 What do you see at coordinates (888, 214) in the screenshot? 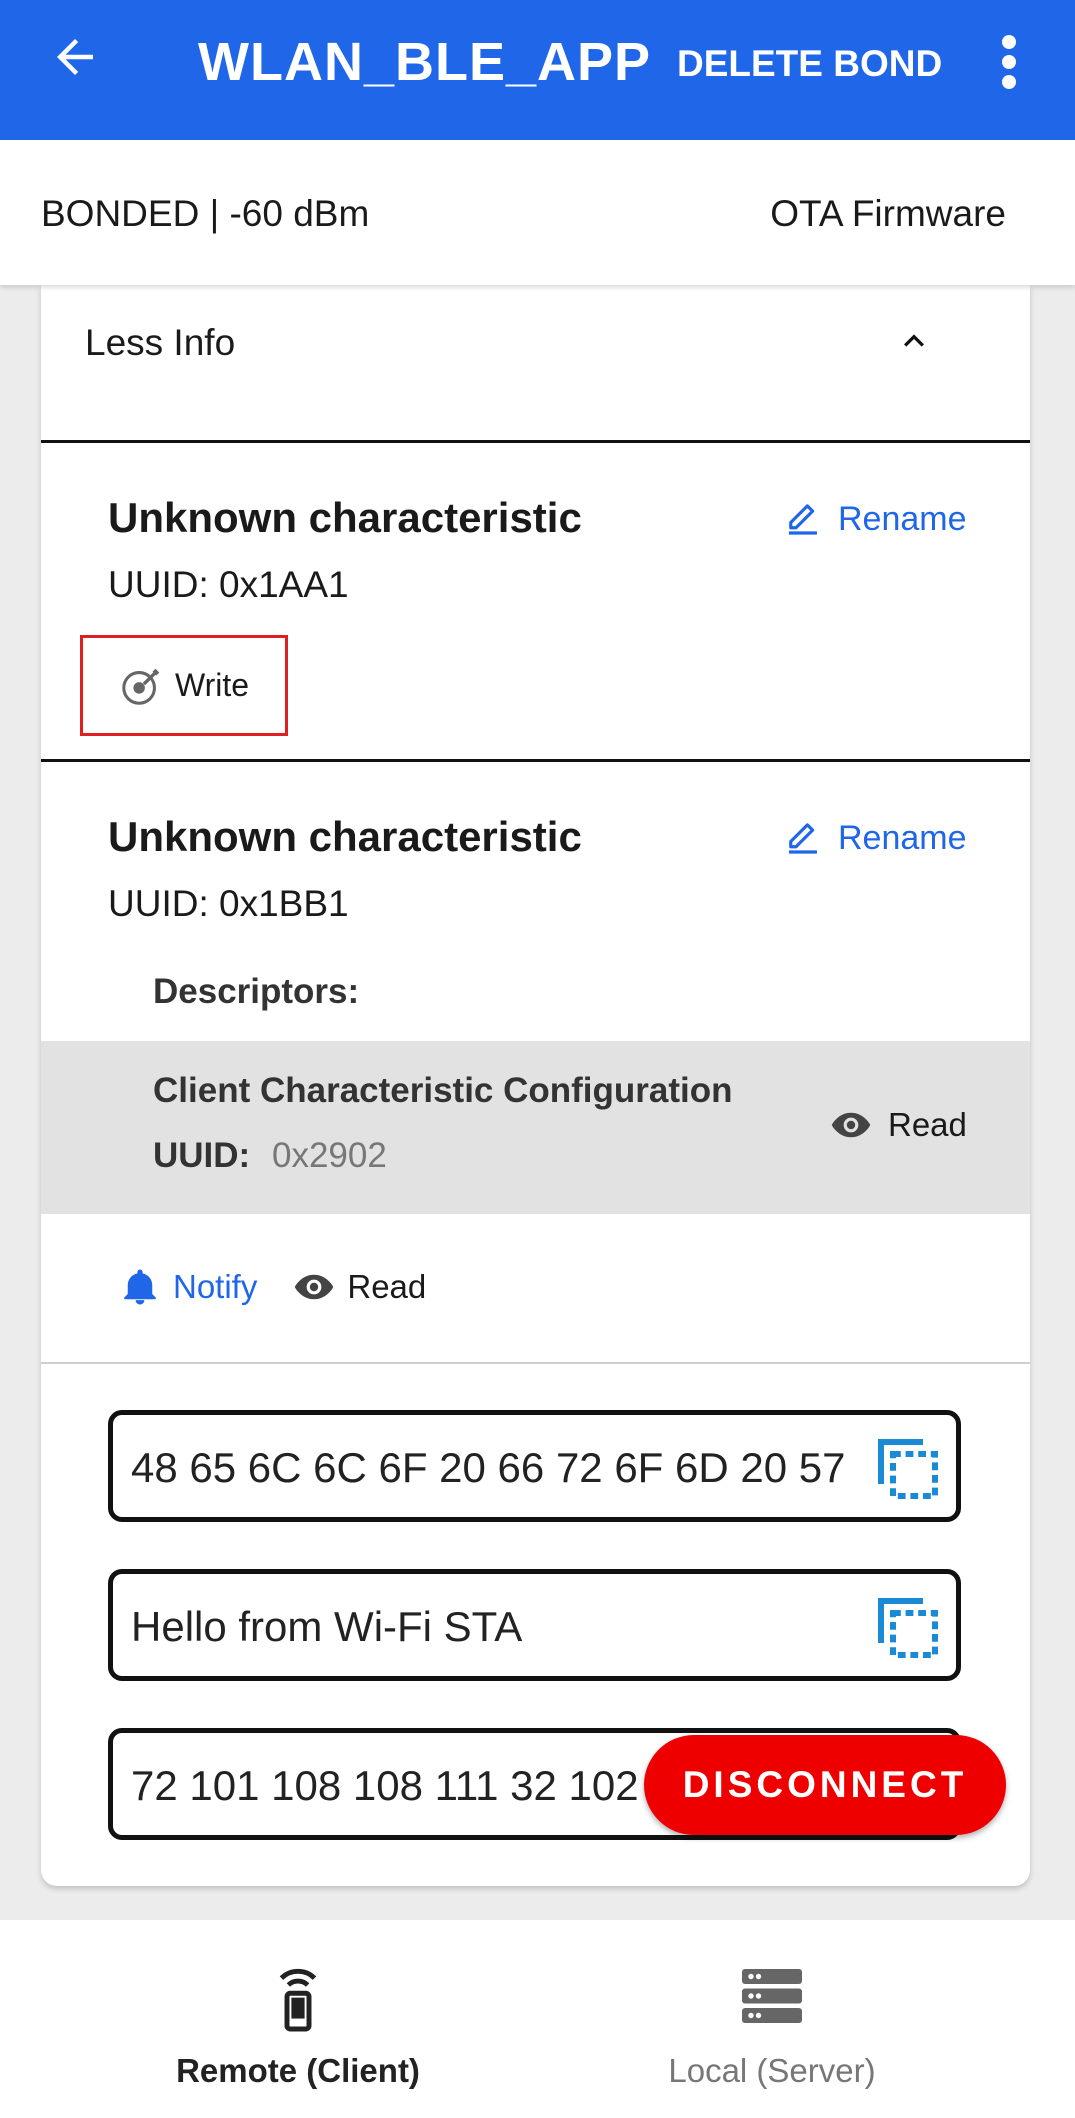
I see `ota-firmware-link: OTA Firmware` at bounding box center [888, 214].